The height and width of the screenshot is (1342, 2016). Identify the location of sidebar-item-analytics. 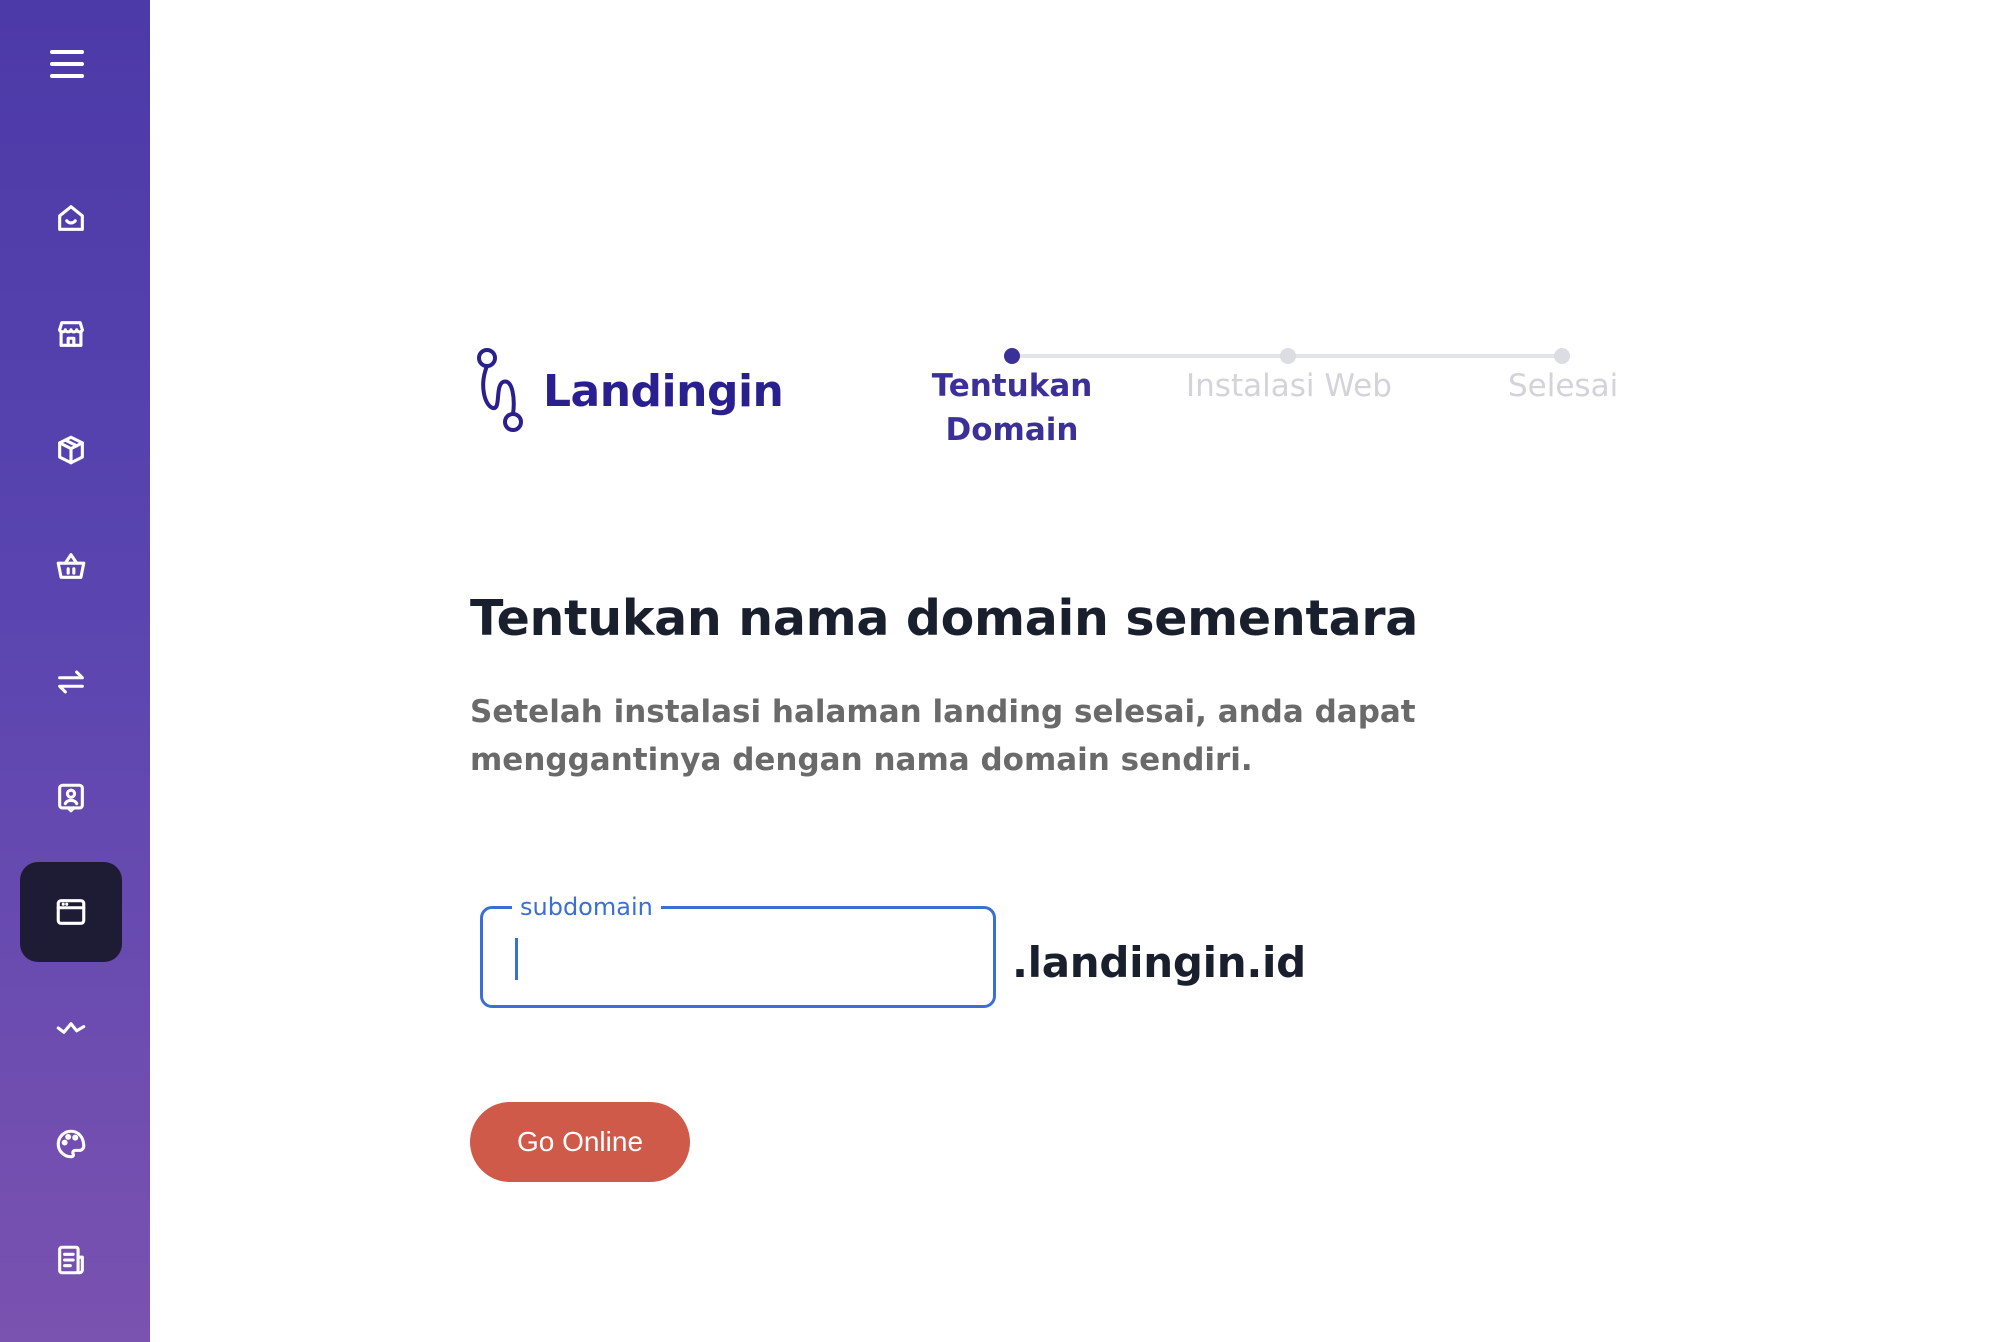
(71, 1028).